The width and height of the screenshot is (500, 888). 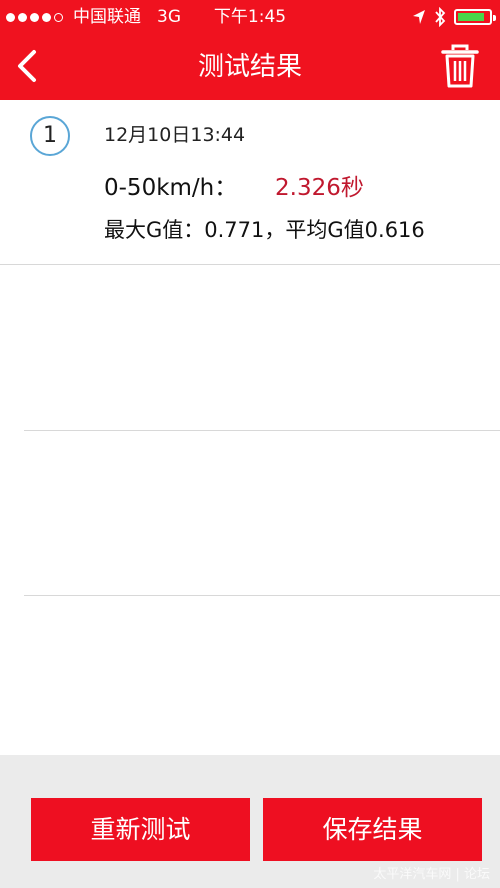 What do you see at coordinates (264, 230) in the screenshot?
I see `g-force-values: 最大G值：0.771，平均G值0.616` at bounding box center [264, 230].